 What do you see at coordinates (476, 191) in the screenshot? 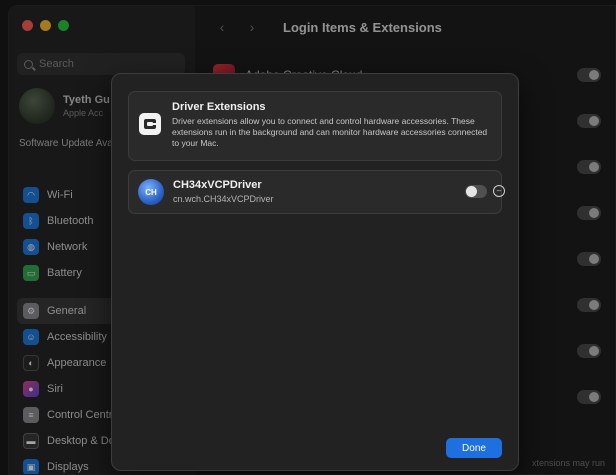
I see `driver-enable-toggle` at bounding box center [476, 191].